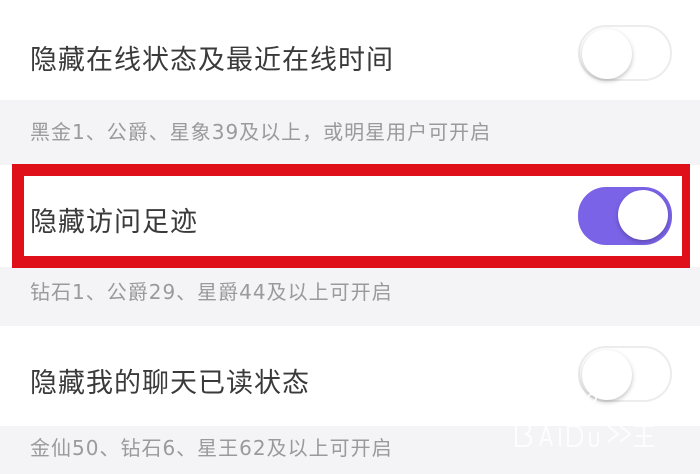 The width and height of the screenshot is (700, 474). I want to click on setting-label-hide-read-status: 隐藏我的聊天已读状态, so click(170, 383).